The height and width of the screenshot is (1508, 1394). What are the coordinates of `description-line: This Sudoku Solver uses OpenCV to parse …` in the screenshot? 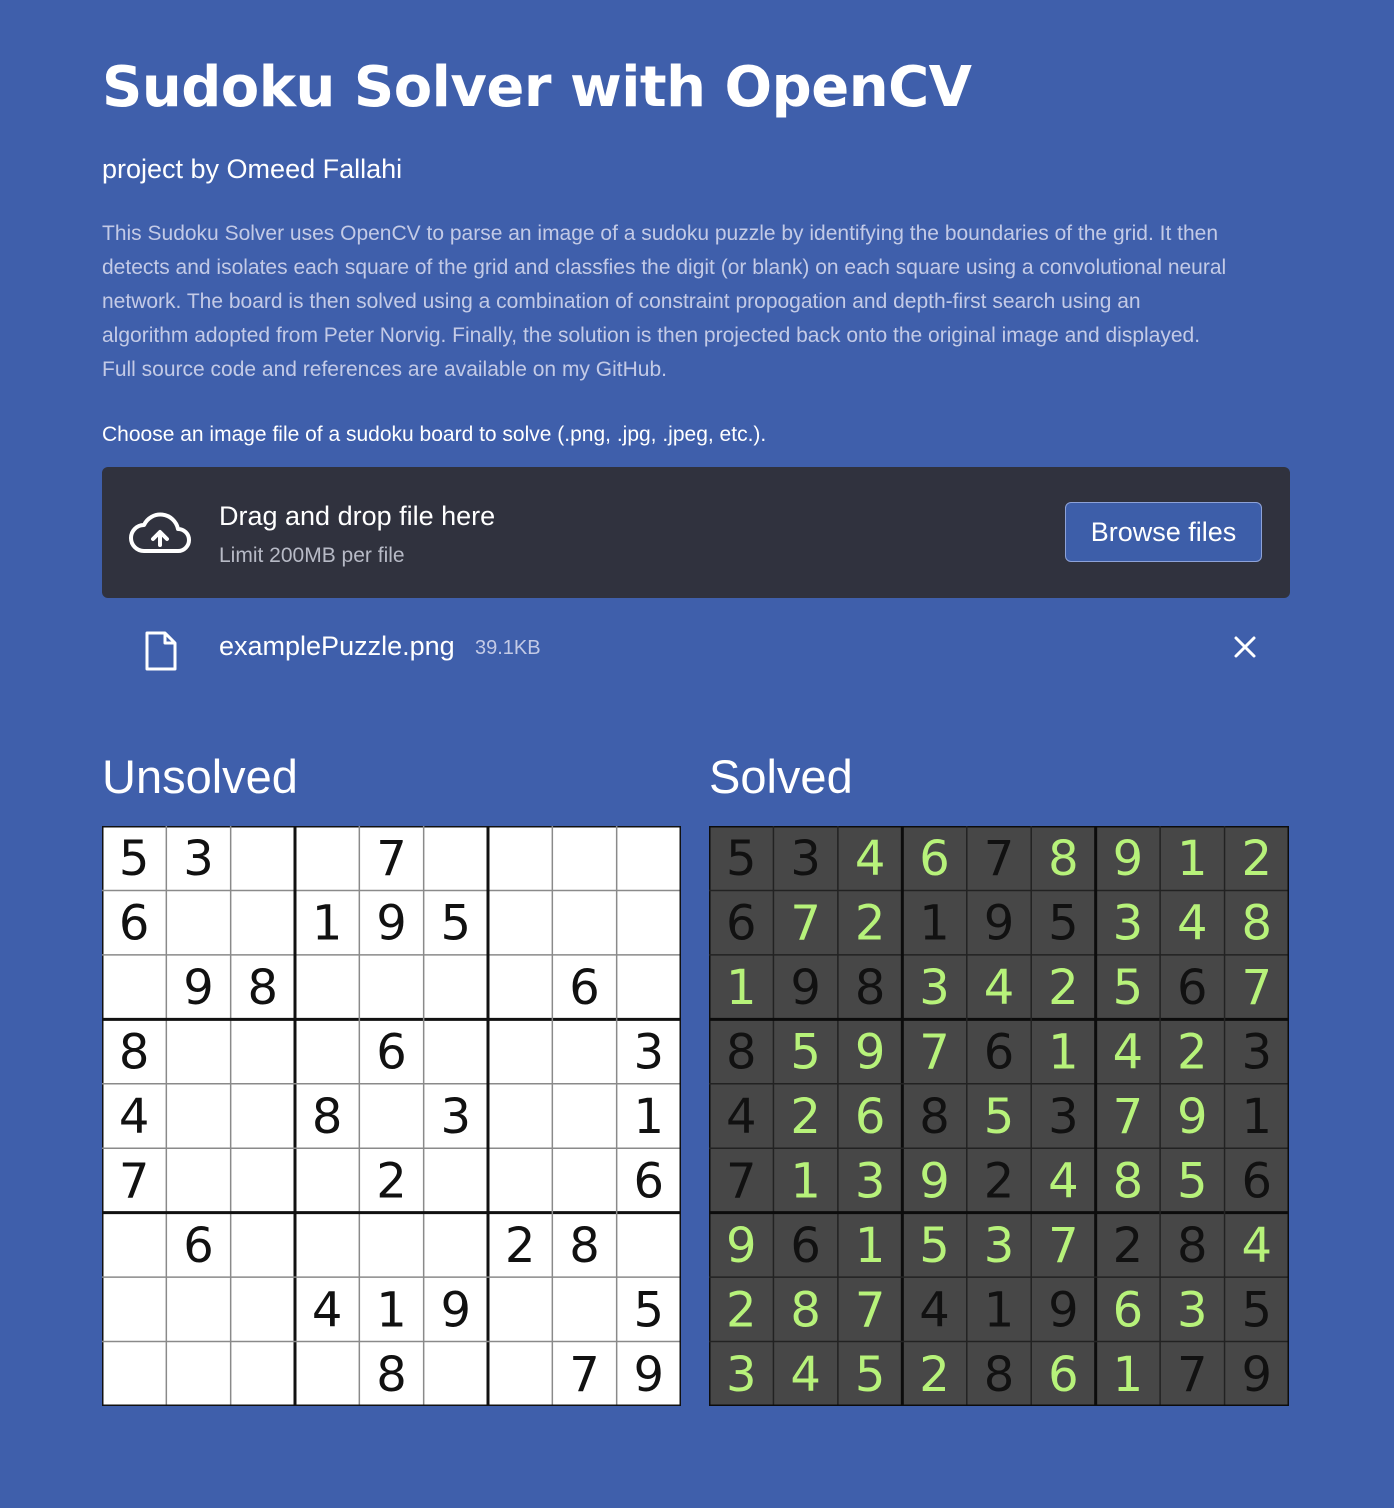 It's located at (660, 233).